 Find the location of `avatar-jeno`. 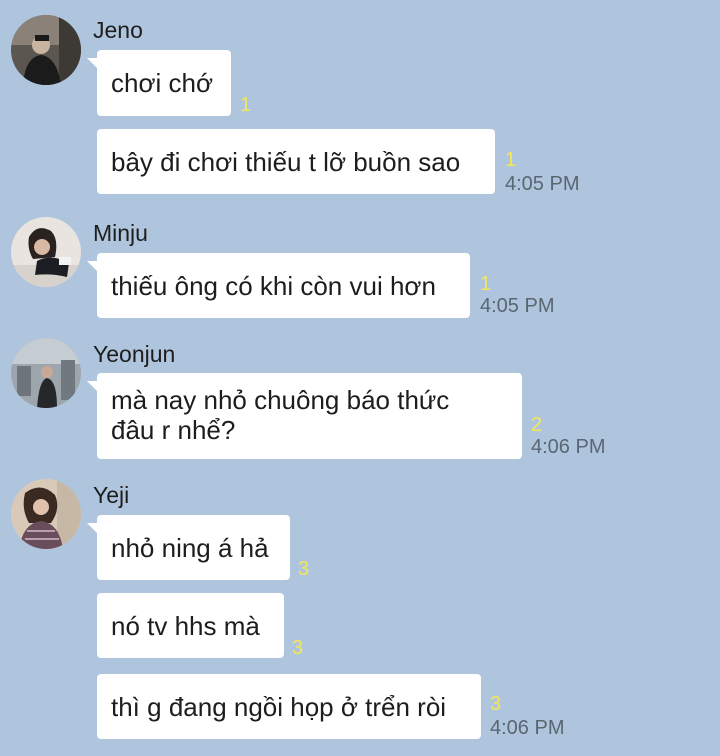

avatar-jeno is located at coordinates (46, 50).